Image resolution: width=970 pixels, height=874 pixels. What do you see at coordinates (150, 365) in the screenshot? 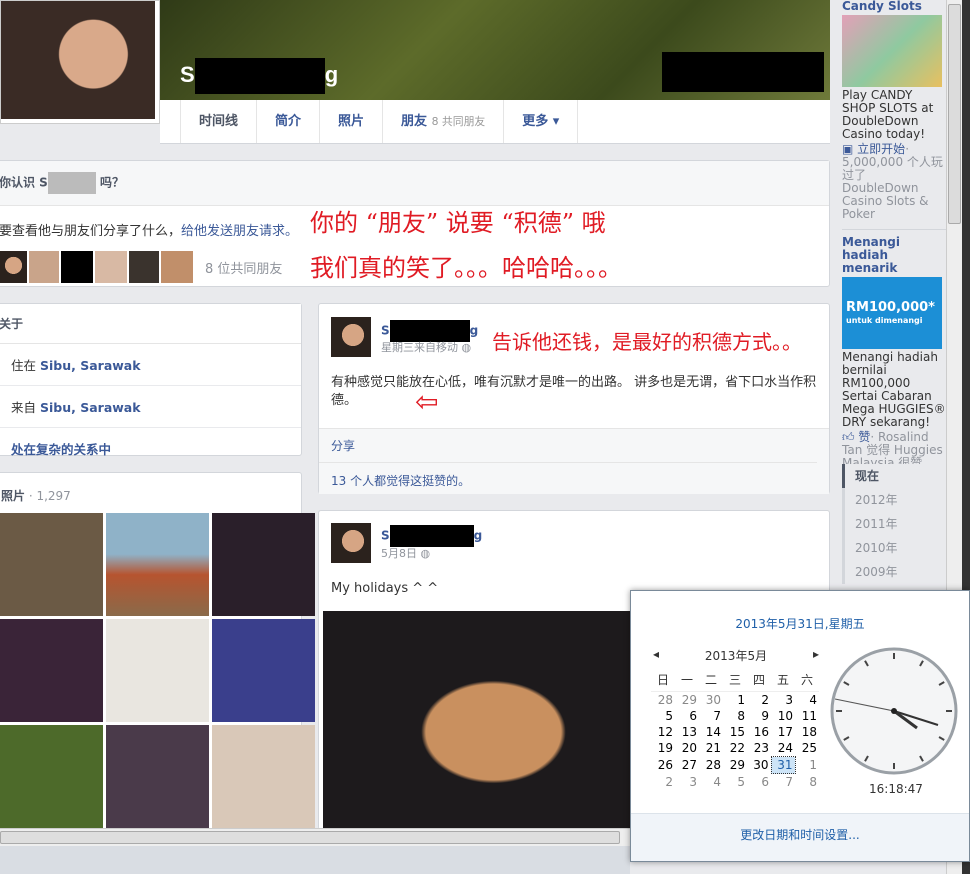
I see `about-lives-in: 住在 Sibu, Sarawak` at bounding box center [150, 365].